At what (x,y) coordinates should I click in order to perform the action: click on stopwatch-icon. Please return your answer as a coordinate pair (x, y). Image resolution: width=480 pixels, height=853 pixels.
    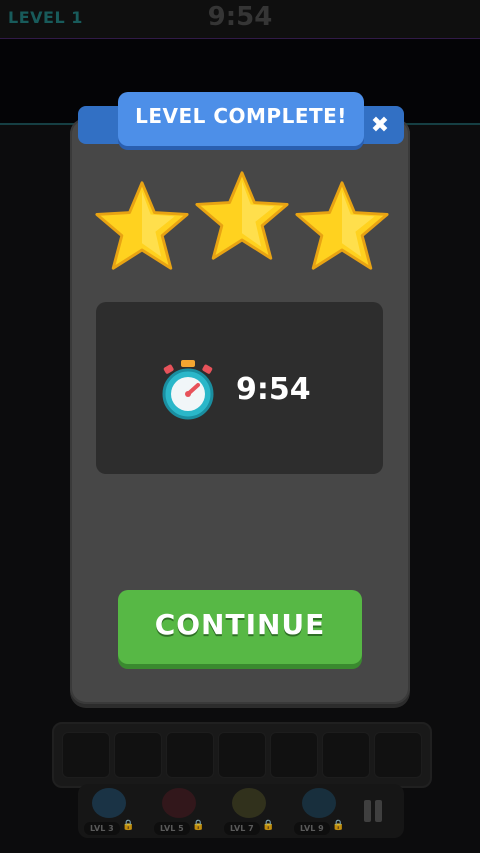
    Looking at the image, I should click on (188, 390).